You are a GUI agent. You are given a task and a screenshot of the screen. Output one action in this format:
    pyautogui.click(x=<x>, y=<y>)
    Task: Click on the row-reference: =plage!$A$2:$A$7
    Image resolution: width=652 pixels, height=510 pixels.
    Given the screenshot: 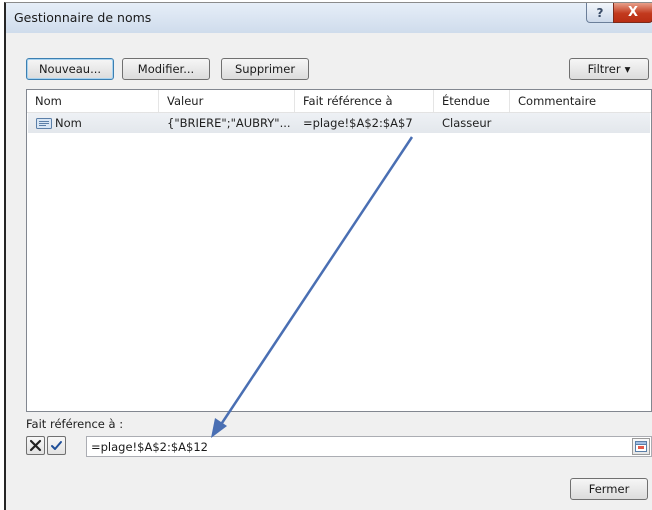 What is the action you would take?
    pyautogui.click(x=358, y=123)
    